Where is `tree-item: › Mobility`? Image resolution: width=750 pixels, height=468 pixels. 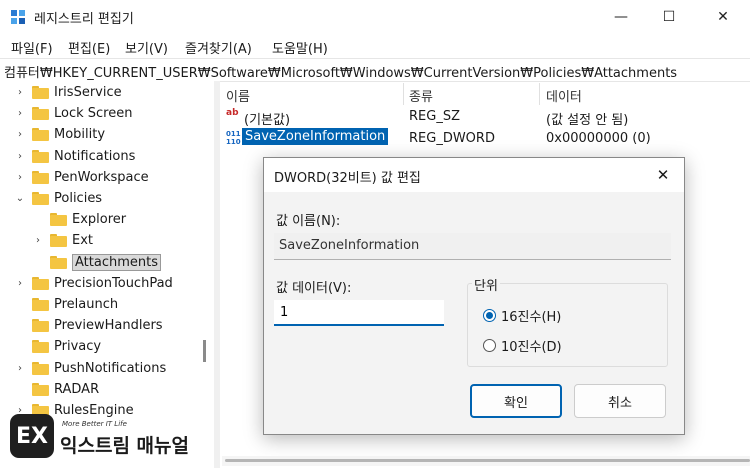 tree-item: › Mobility is located at coordinates (59, 134).